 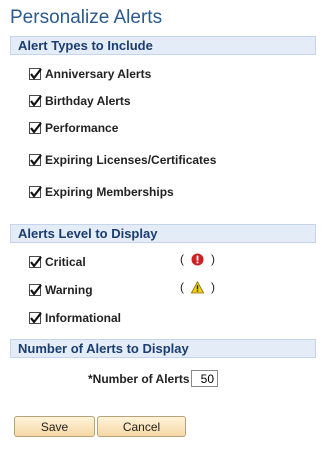 I want to click on alert-level-critical: Critical, so click(x=57, y=262).